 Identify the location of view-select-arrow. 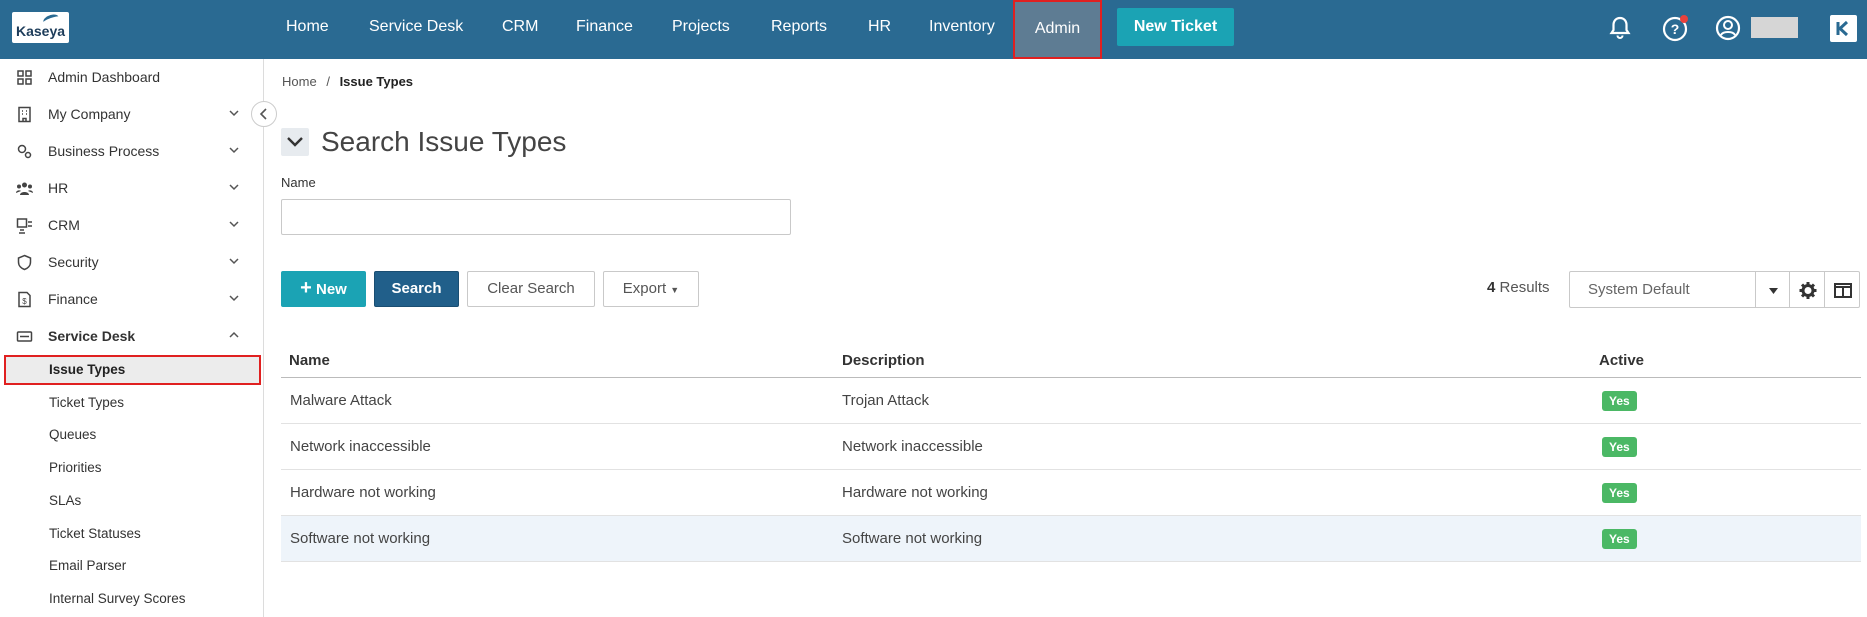
(1772, 289).